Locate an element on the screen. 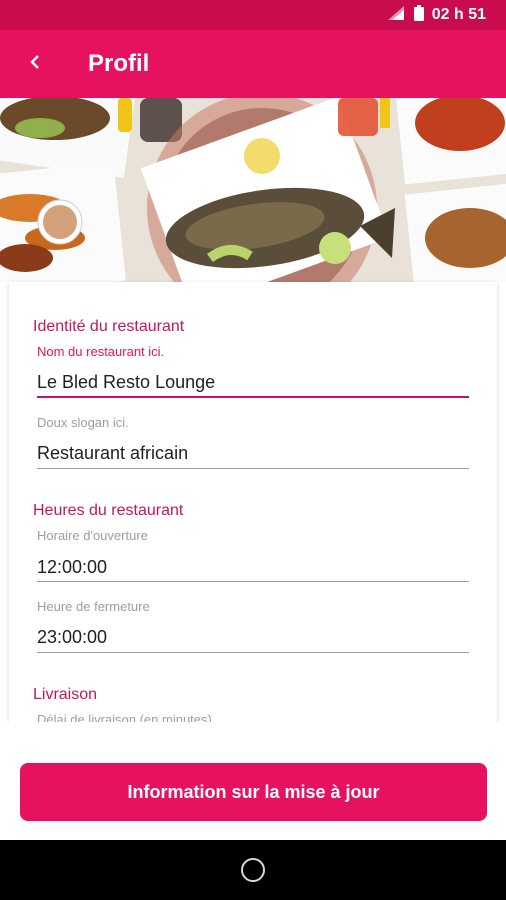  system-nav-bar is located at coordinates (253, 870).